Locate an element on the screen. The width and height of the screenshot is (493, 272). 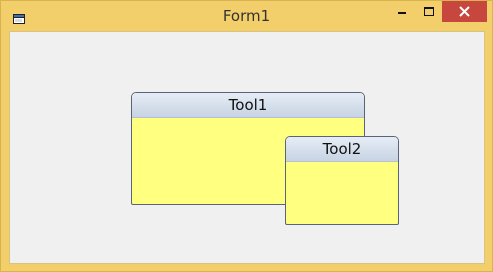
close-button is located at coordinates (464, 11).